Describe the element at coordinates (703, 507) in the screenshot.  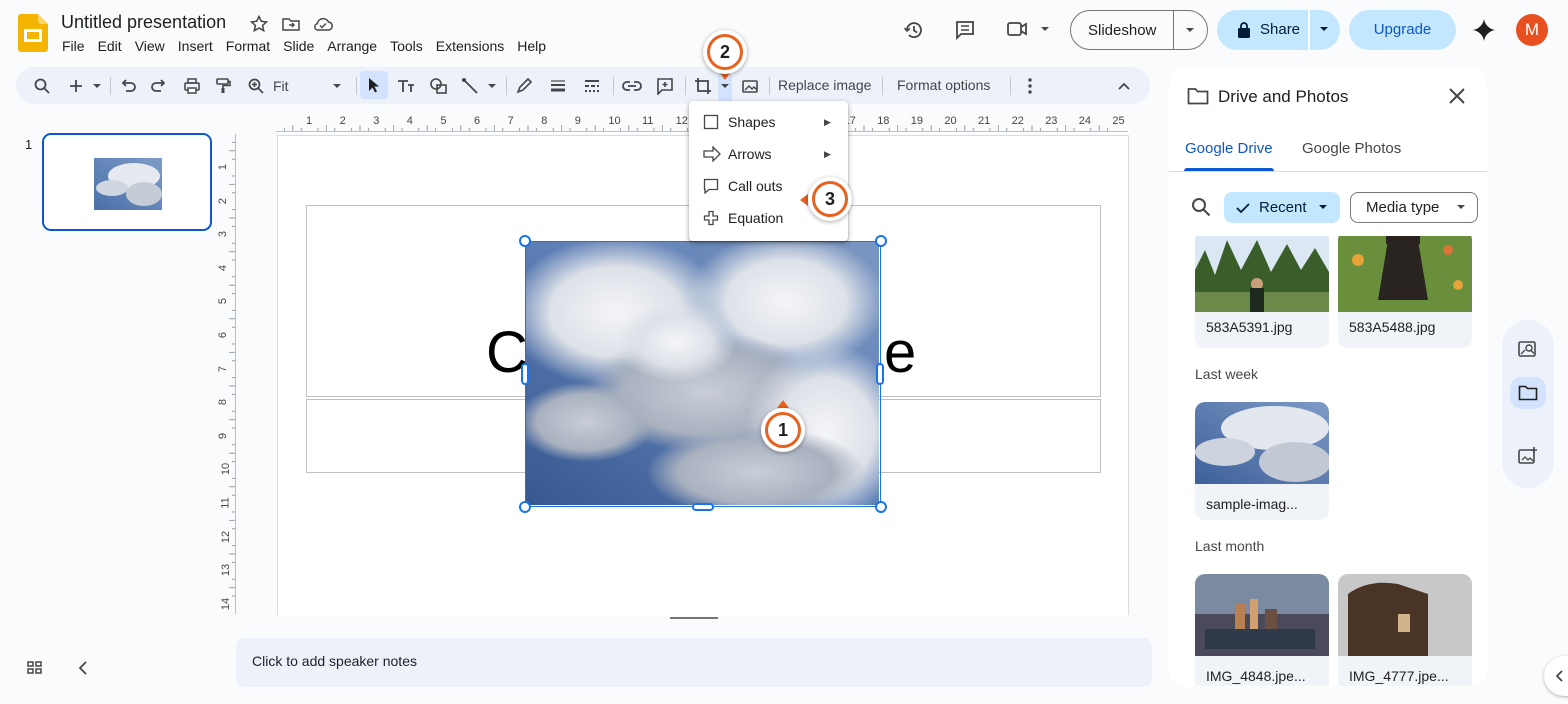
I see `resize-handle-bottom` at that location.